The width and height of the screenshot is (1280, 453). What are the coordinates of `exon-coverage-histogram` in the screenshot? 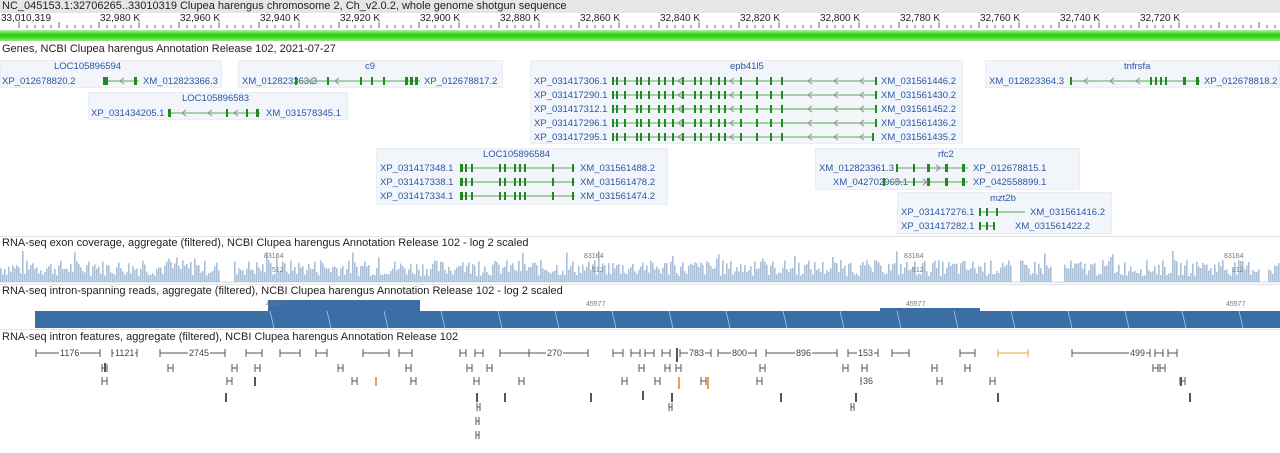 It's located at (640, 267).